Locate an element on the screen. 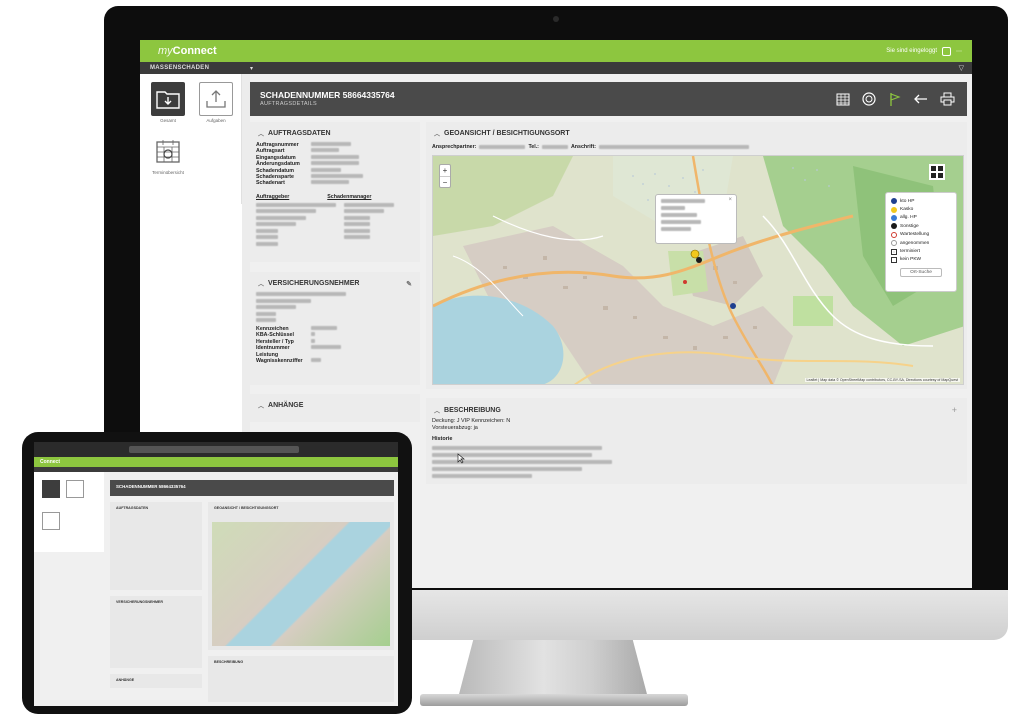 The height and width of the screenshot is (715, 1013). legend-label: angenommen is located at coordinates (915, 243).